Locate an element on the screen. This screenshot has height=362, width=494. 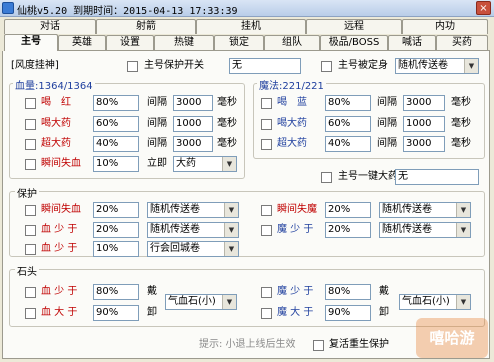
stone-left-1-threshold: 80% is located at coordinates (116, 292).